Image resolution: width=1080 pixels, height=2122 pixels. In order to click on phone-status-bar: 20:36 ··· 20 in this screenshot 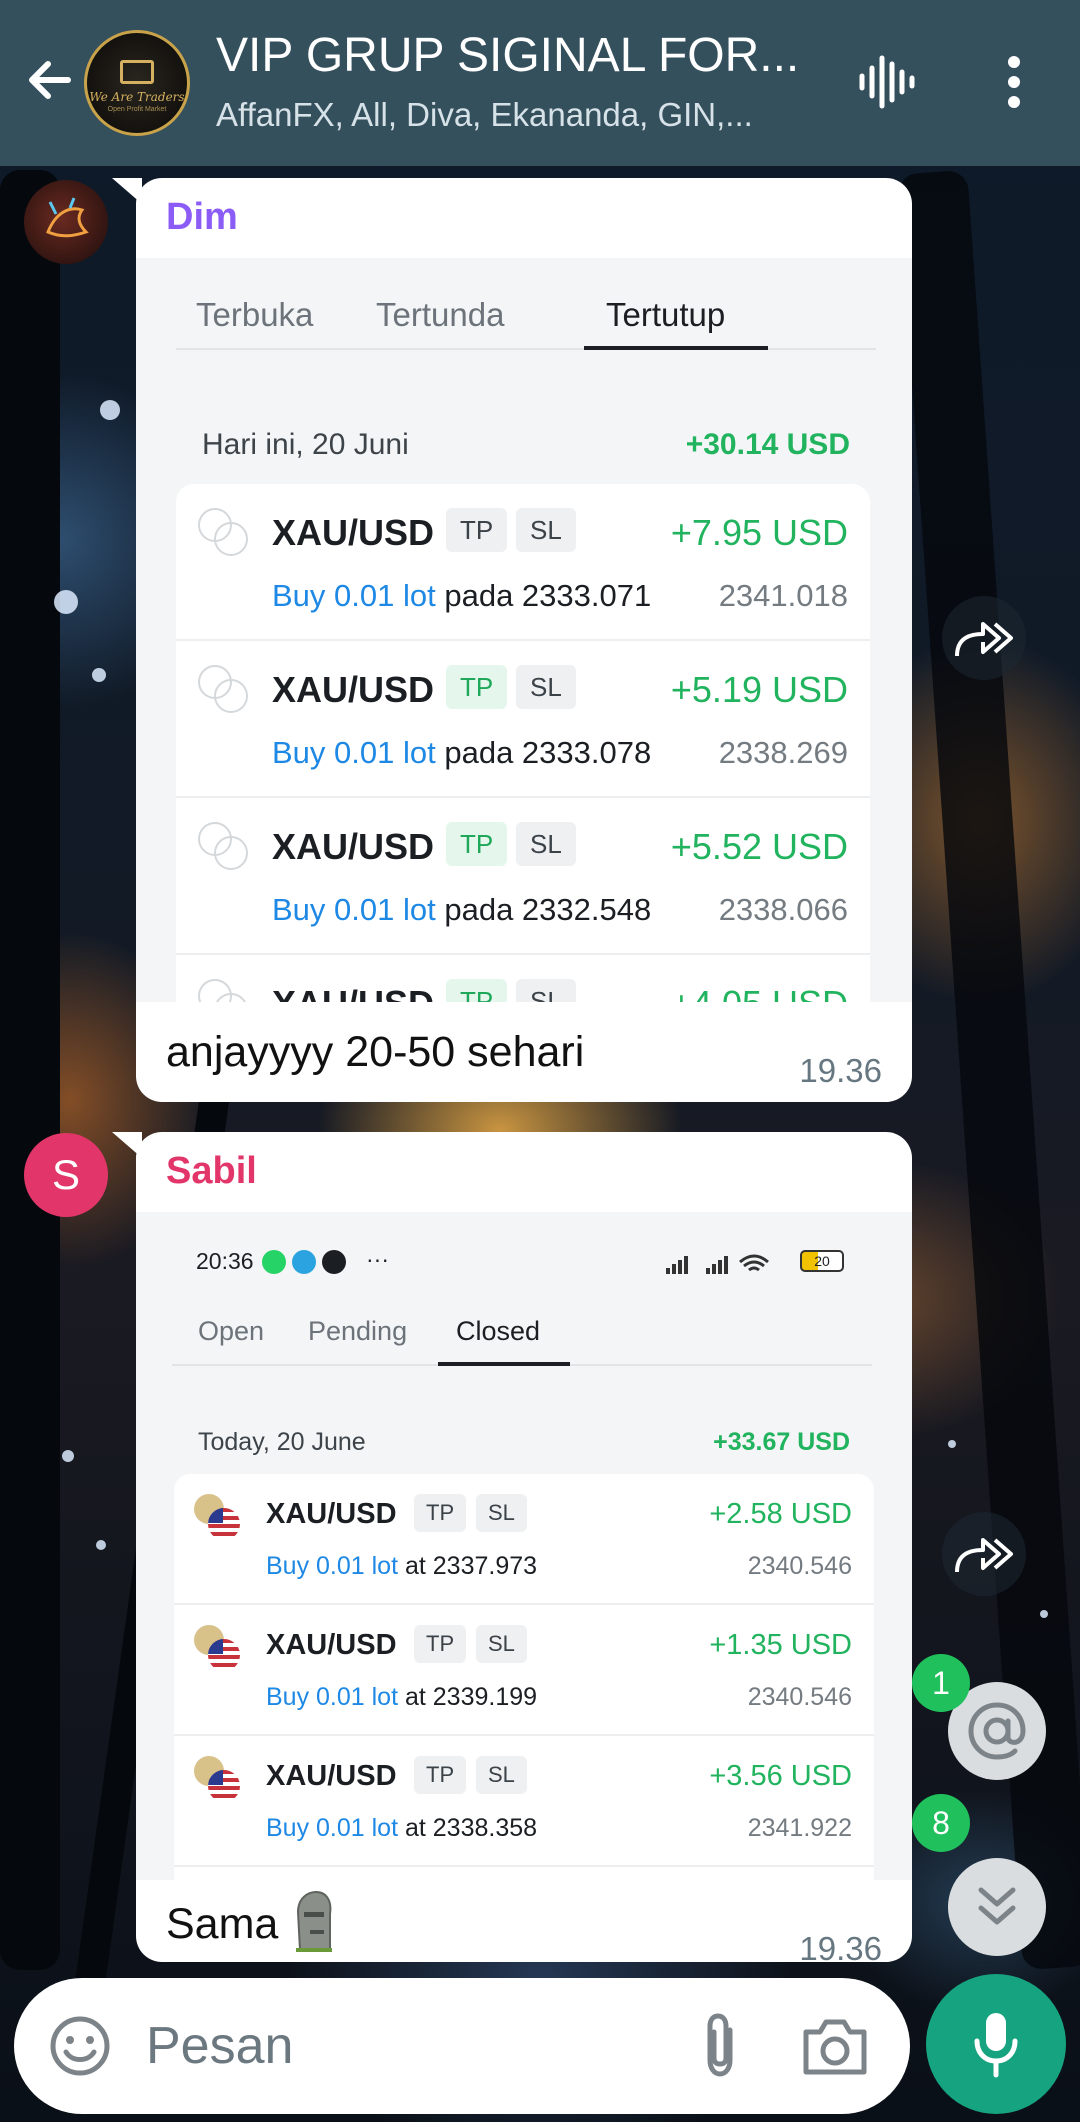, I will do `click(526, 1265)`.